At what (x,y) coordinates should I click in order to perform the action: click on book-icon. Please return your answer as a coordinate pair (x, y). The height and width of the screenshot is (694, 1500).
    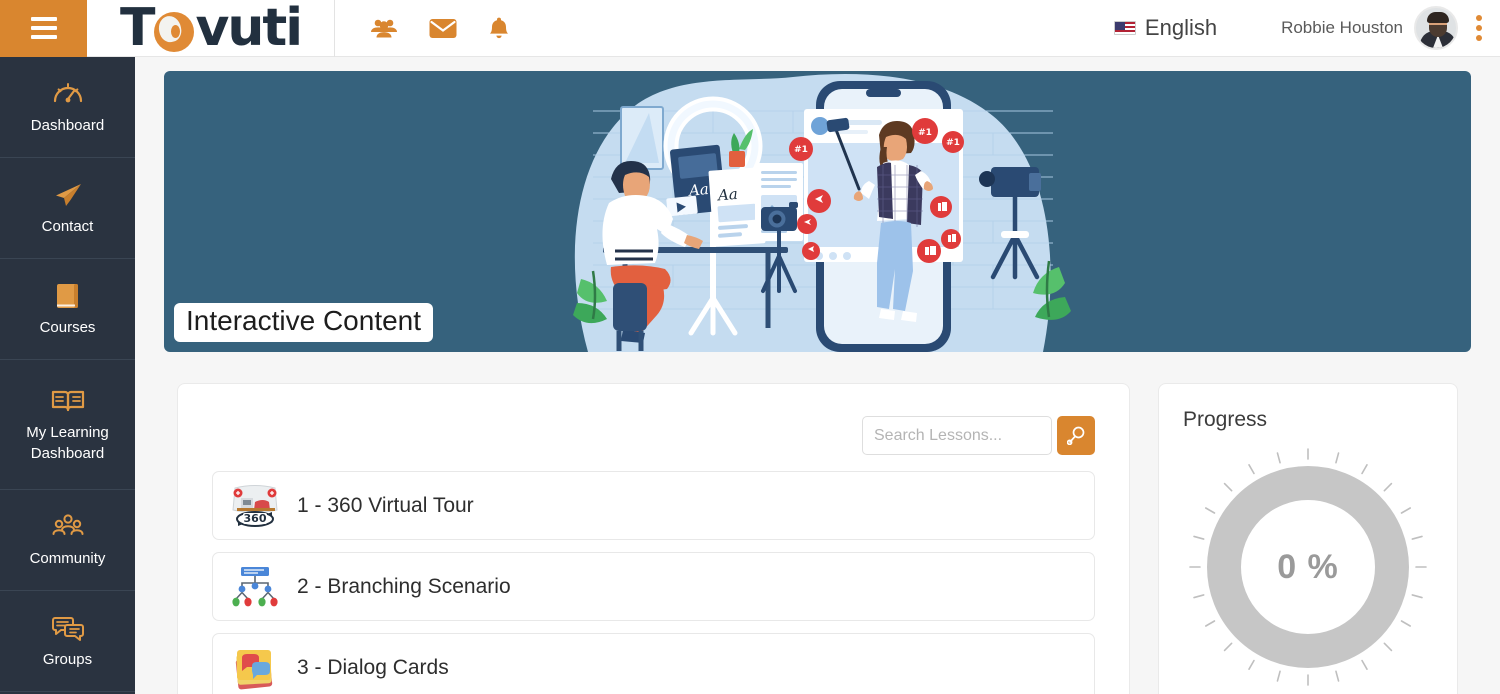
    Looking at the image, I should click on (68, 296).